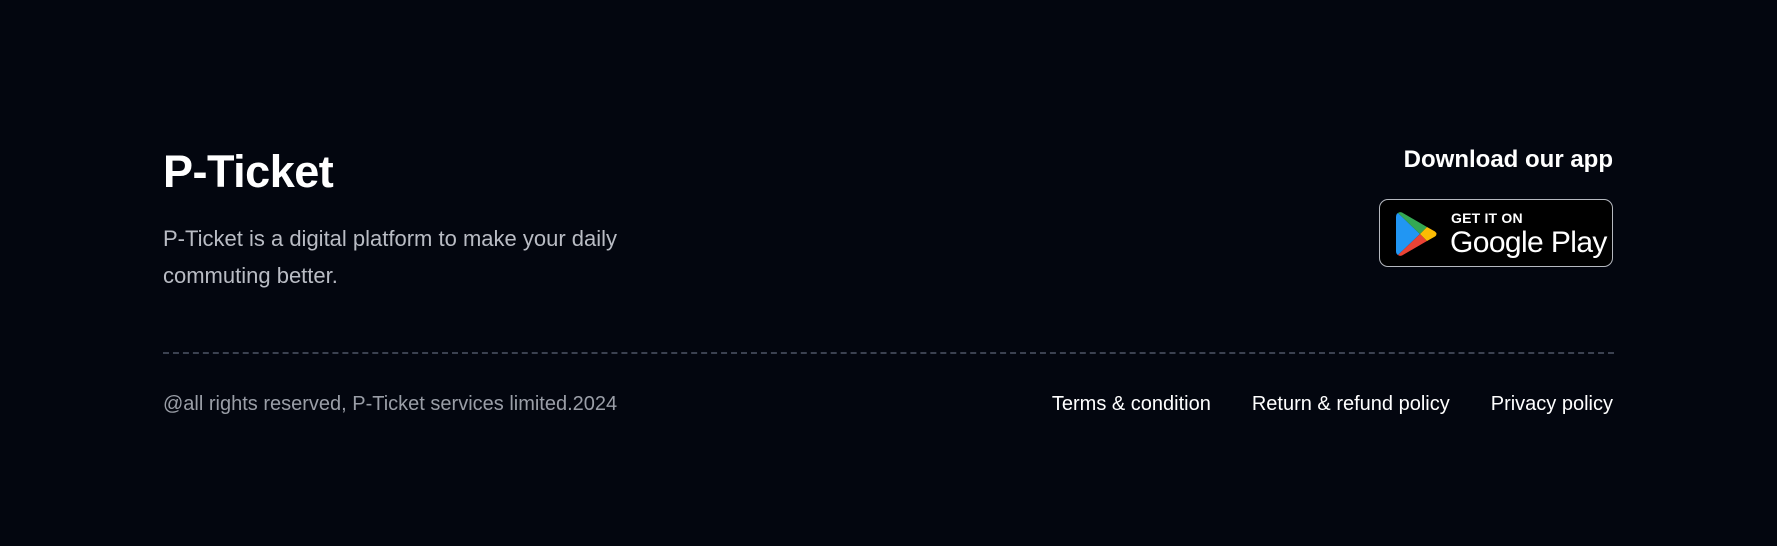  What do you see at coordinates (1131, 404) in the screenshot?
I see `terms-link: Terms & condition` at bounding box center [1131, 404].